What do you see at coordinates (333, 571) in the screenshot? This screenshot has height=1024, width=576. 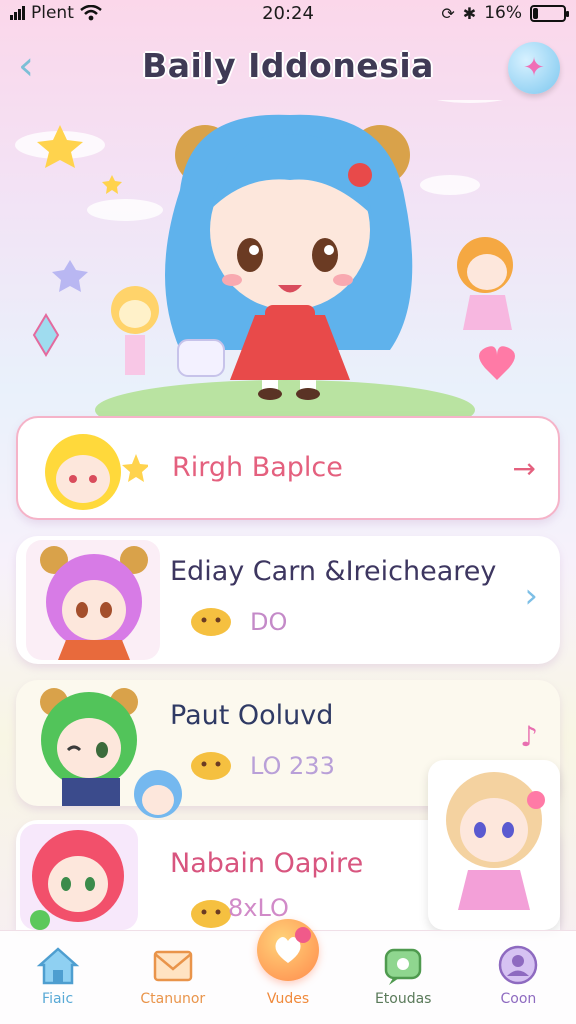 I see `card-title: Ediay Carn &Ireichearey` at bounding box center [333, 571].